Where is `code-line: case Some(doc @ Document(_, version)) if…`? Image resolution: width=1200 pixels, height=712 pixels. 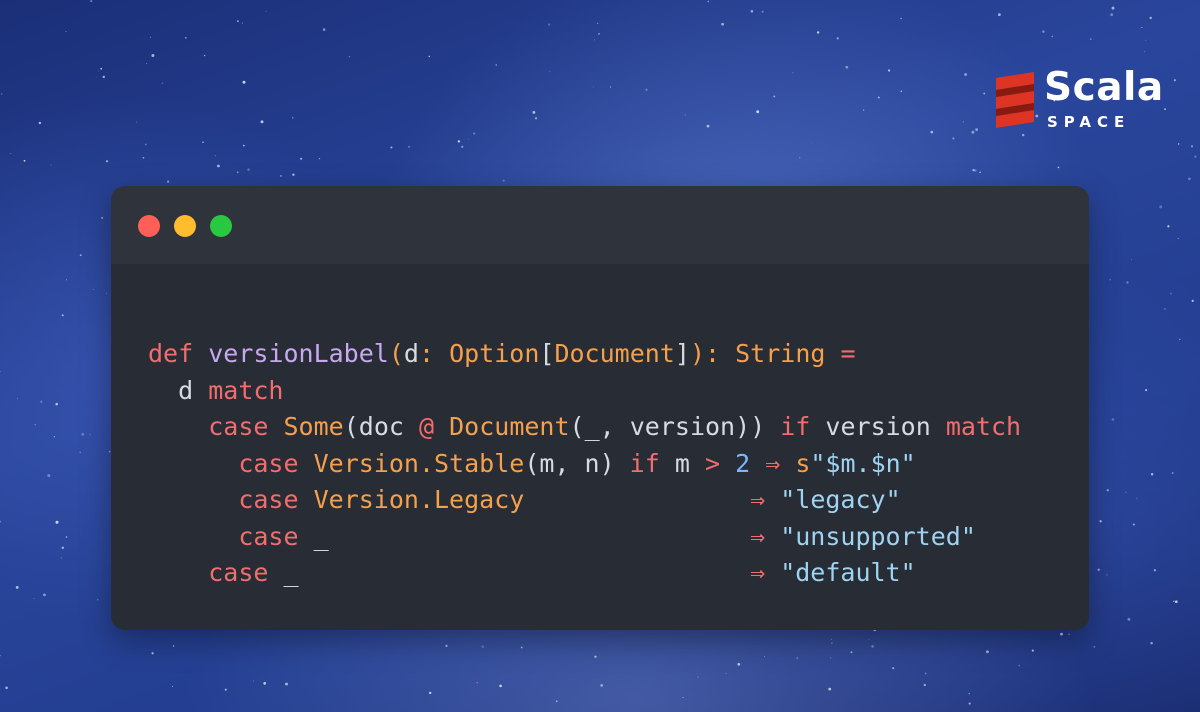 code-line: case Some(doc @ Document(_, version)) if… is located at coordinates (584, 427).